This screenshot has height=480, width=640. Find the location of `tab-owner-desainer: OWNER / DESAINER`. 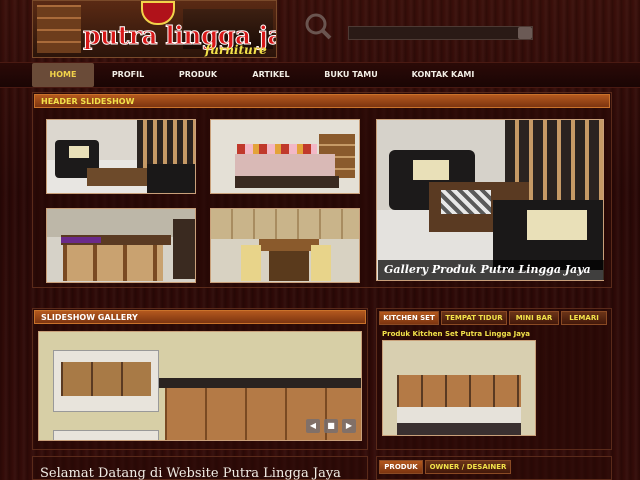

tab-owner-desainer: OWNER / DESAINER is located at coordinates (468, 467).